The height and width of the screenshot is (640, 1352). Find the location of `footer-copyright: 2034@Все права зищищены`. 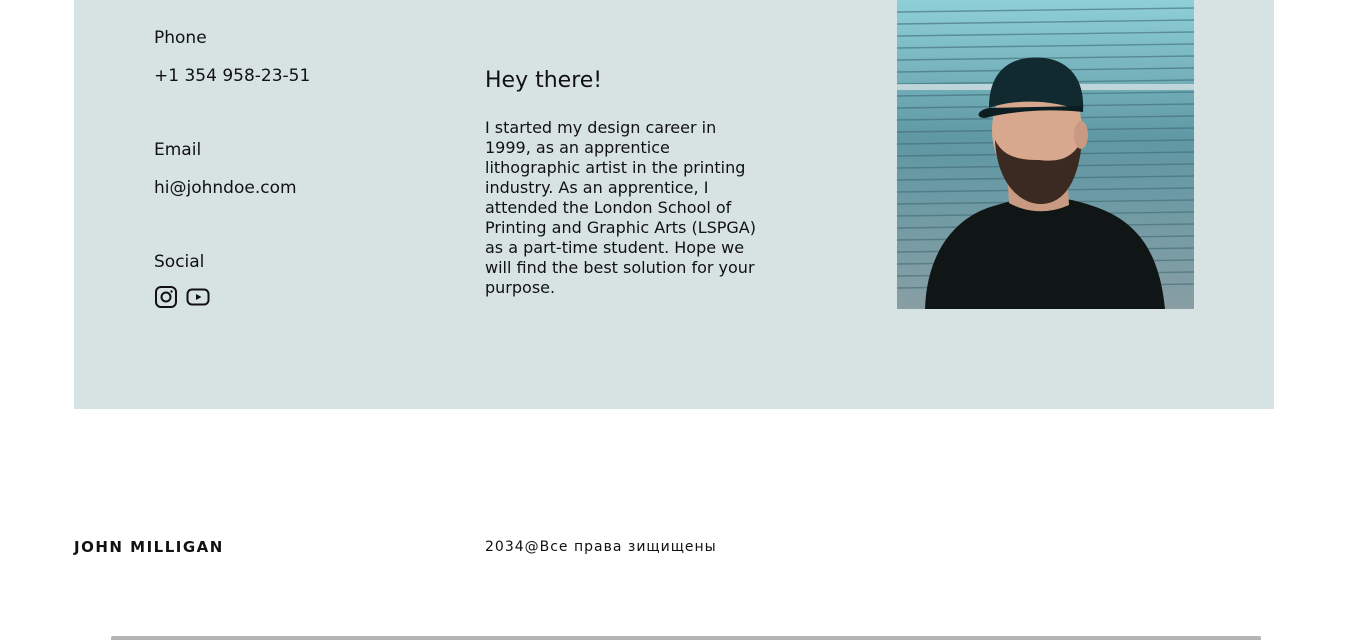

footer-copyright: 2034@Все права зищищены is located at coordinates (601, 547).